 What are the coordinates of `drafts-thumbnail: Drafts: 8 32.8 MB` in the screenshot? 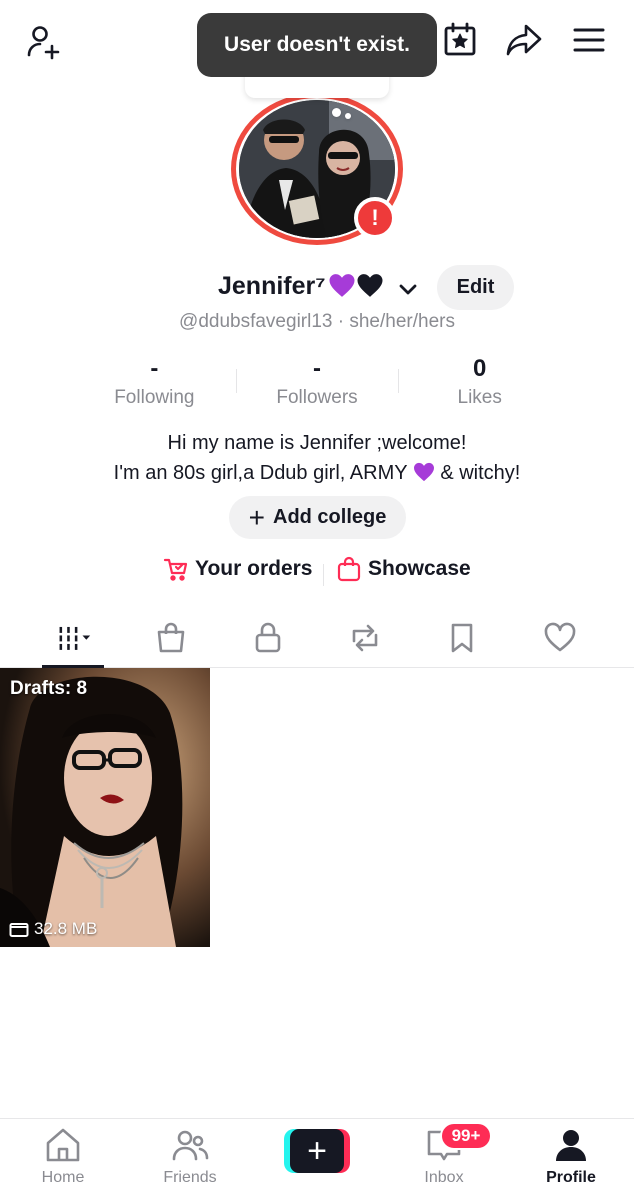 It's located at (105, 807).